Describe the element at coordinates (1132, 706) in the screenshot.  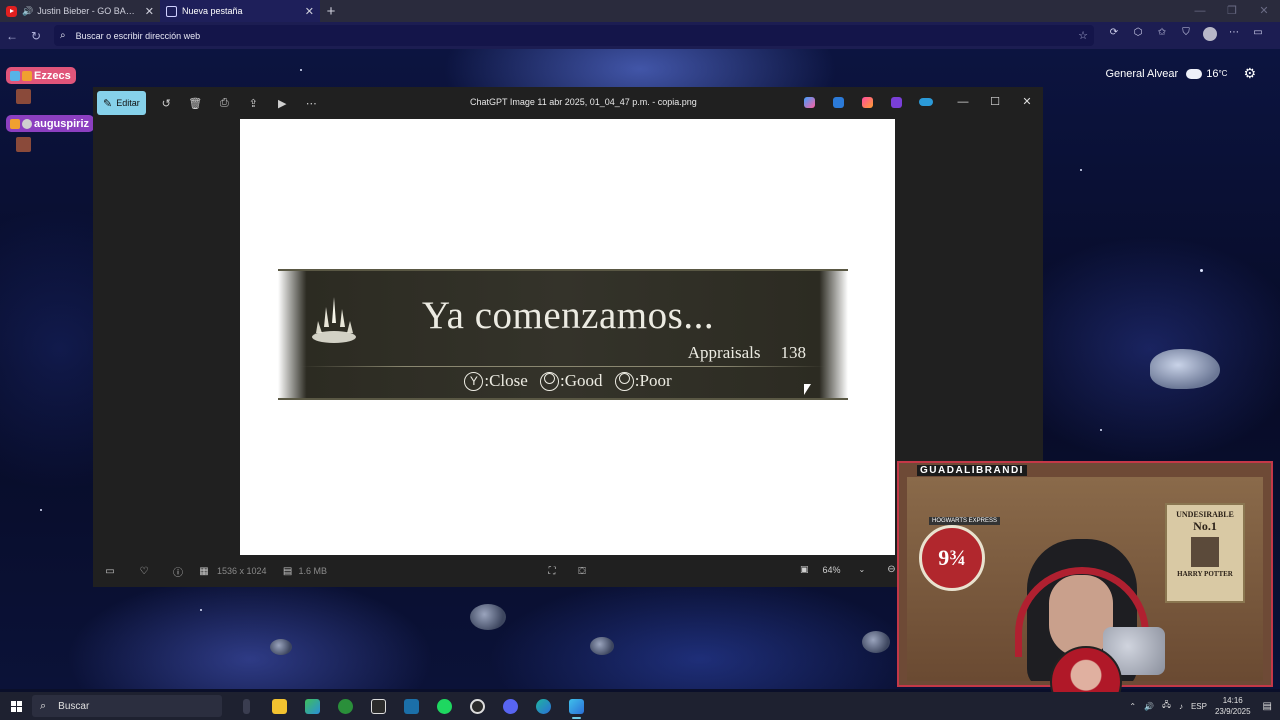
I see `chevron-up-icon: ⌃` at that location.